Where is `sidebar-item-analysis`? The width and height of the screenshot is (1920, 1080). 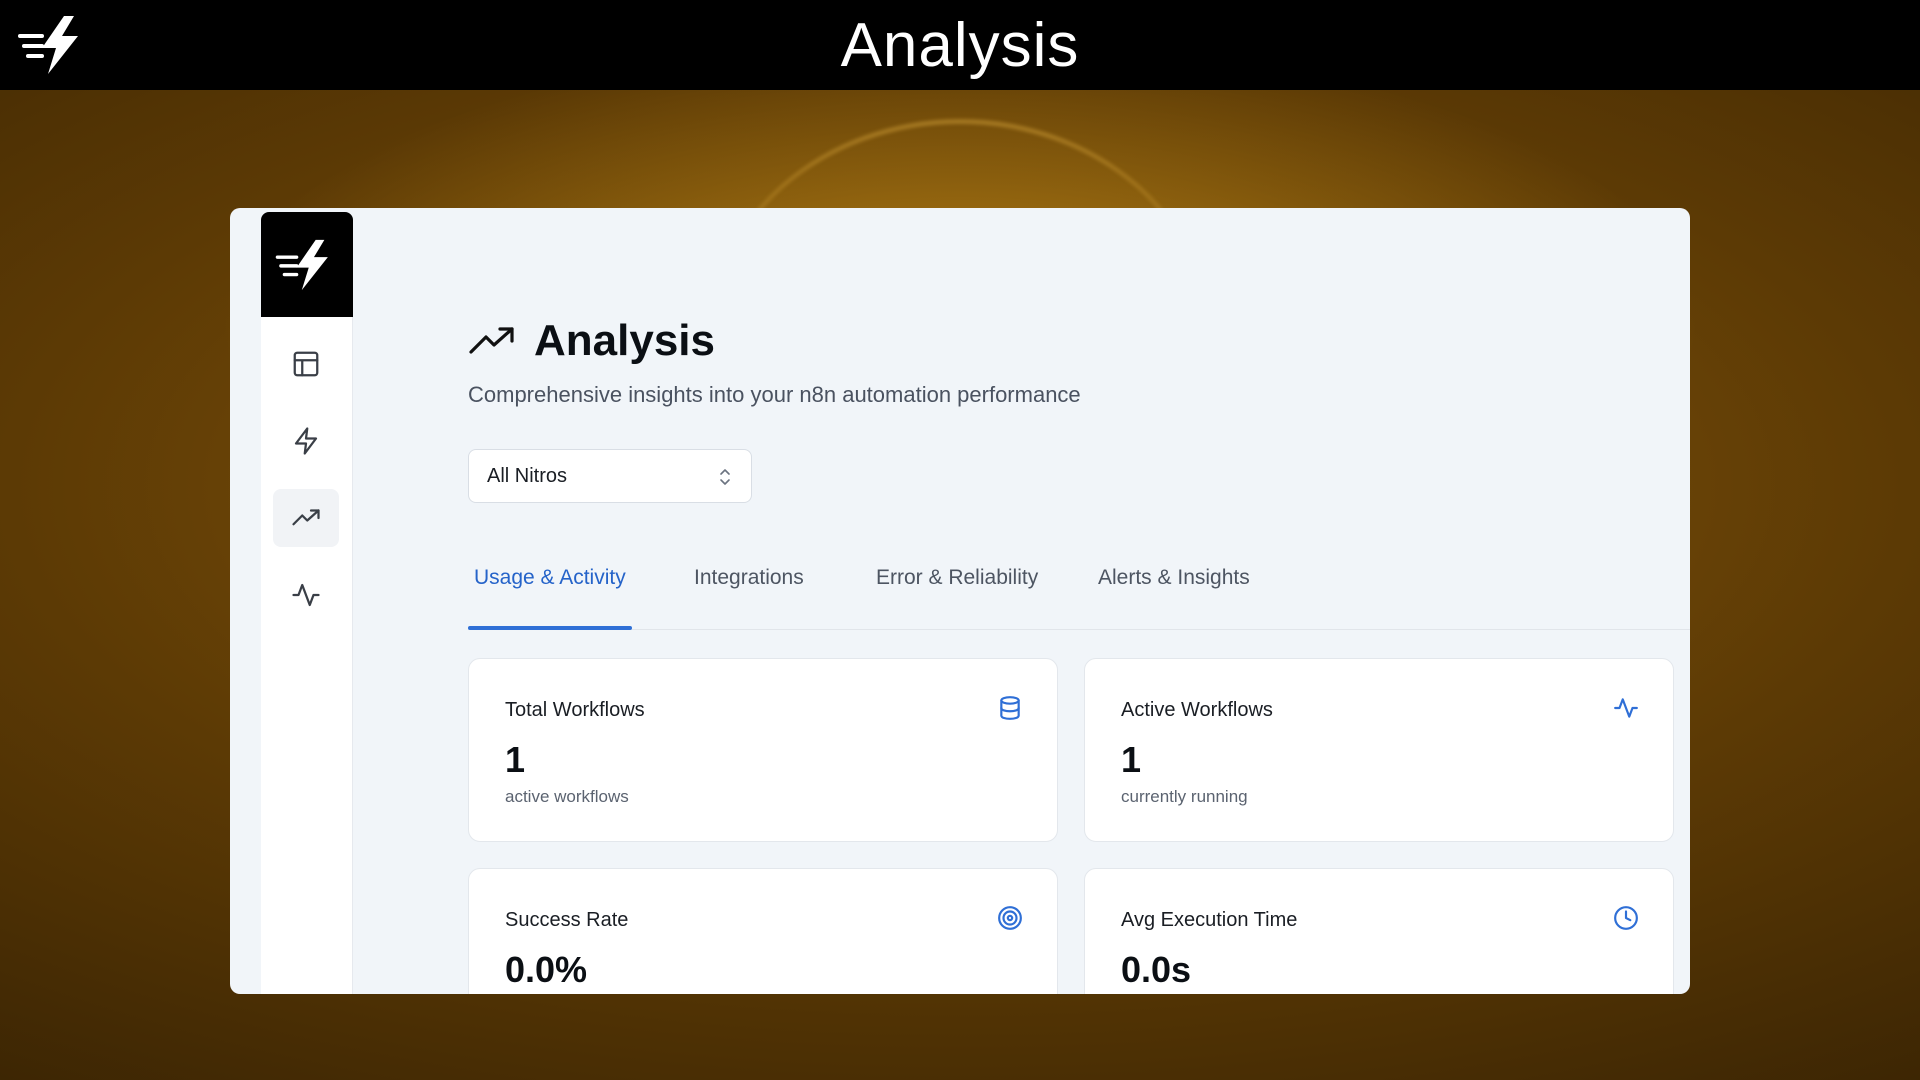
sidebar-item-analysis is located at coordinates (306, 518).